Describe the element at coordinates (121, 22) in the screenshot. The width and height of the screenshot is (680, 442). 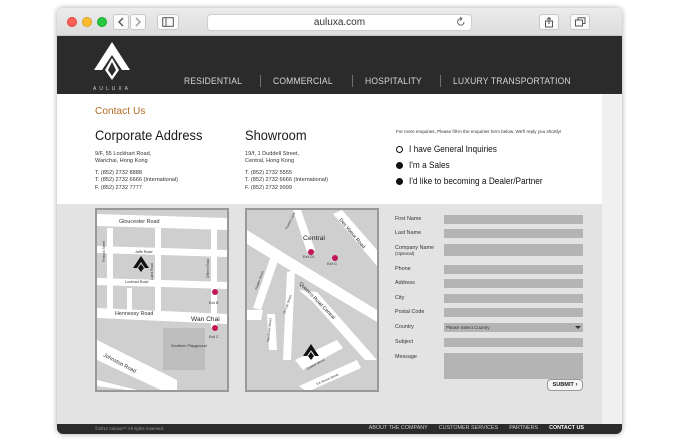
I see `back-button` at that location.